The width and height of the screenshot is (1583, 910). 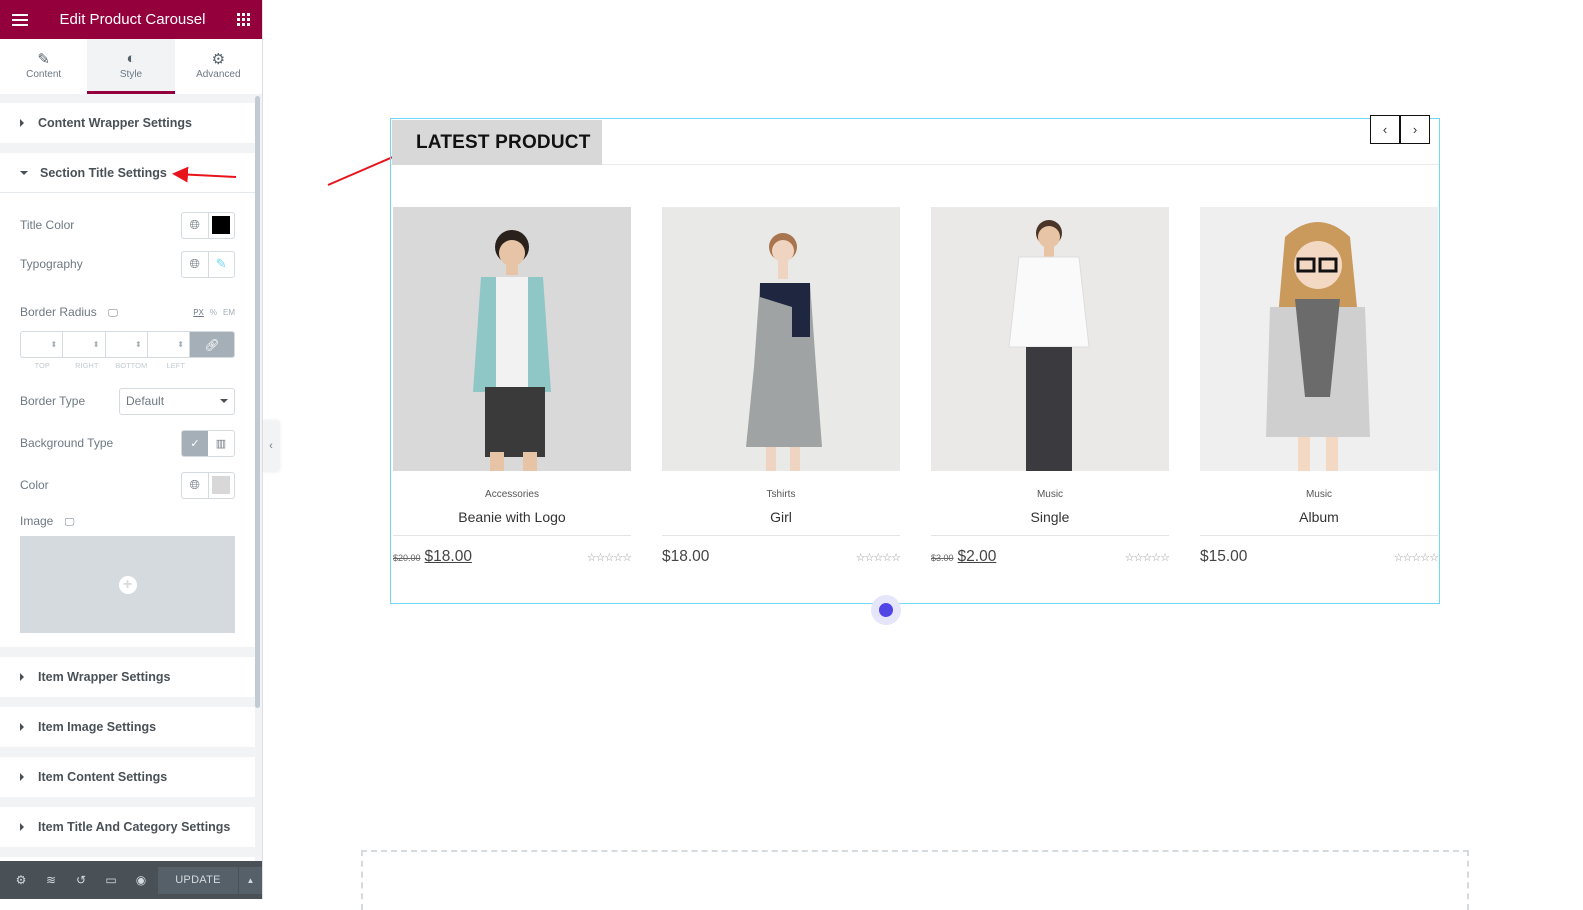 I want to click on panel-tabs: ✎ Content ◐ Style ⚙ Advanced, so click(x=131, y=66).